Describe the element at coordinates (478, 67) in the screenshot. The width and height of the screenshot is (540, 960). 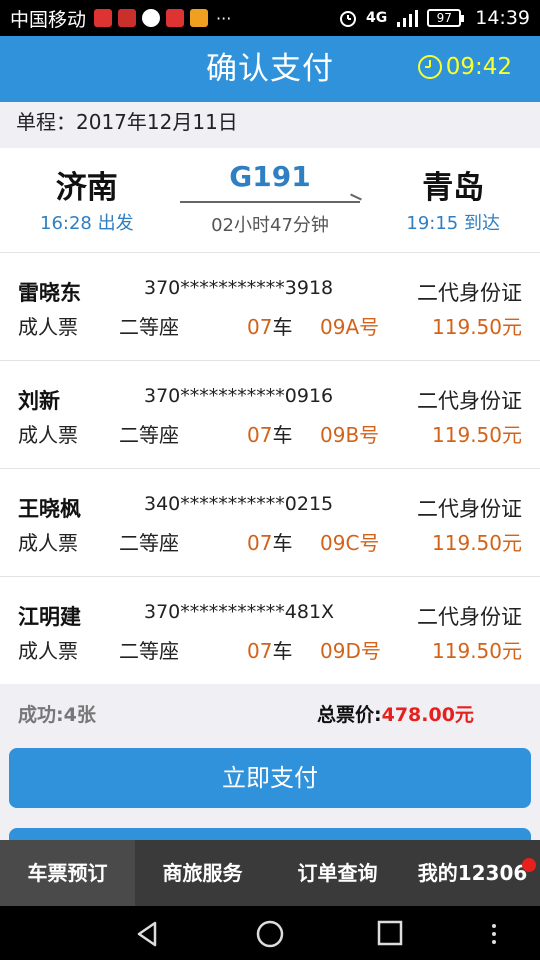
I see `countdown-value: 09:42` at that location.